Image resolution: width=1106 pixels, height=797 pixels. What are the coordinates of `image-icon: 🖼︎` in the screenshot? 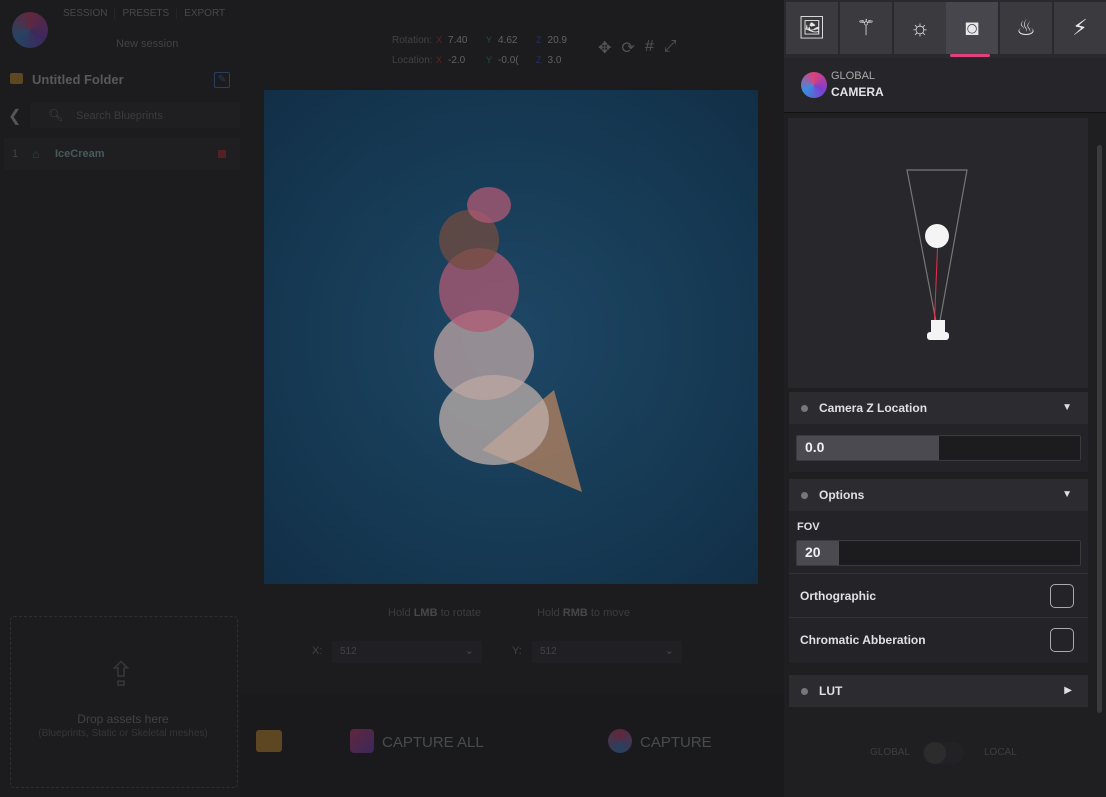 It's located at (812, 27).